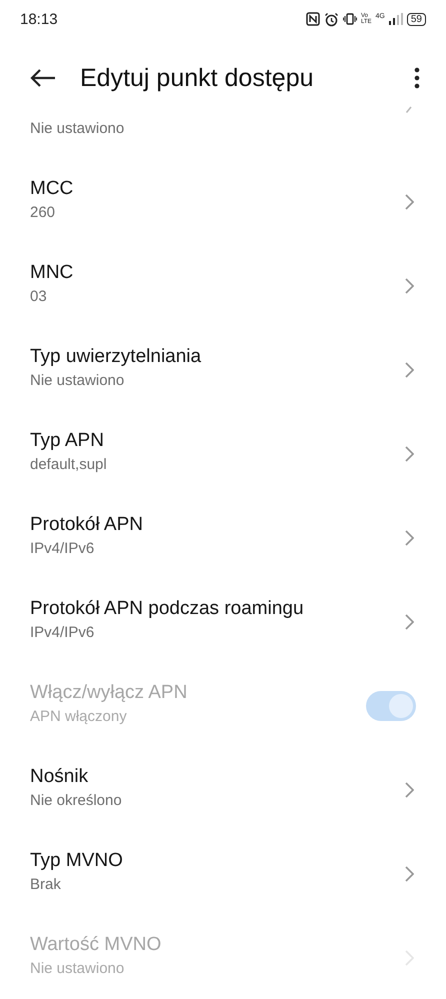  Describe the element at coordinates (109, 693) in the screenshot. I see `setting-title: Włącz/wyłącz APN` at that location.